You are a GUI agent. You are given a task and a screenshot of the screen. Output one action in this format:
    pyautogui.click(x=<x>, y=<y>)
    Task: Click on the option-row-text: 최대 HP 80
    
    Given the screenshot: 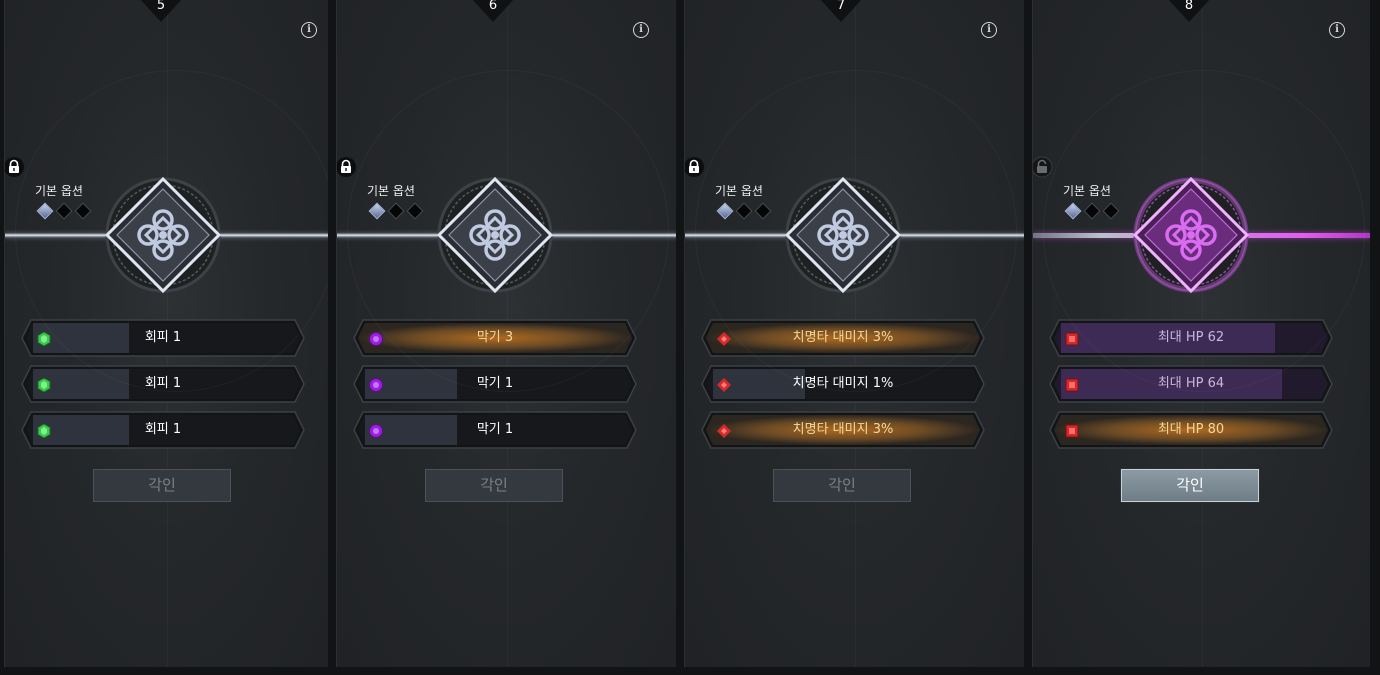 What is the action you would take?
    pyautogui.click(x=1191, y=429)
    